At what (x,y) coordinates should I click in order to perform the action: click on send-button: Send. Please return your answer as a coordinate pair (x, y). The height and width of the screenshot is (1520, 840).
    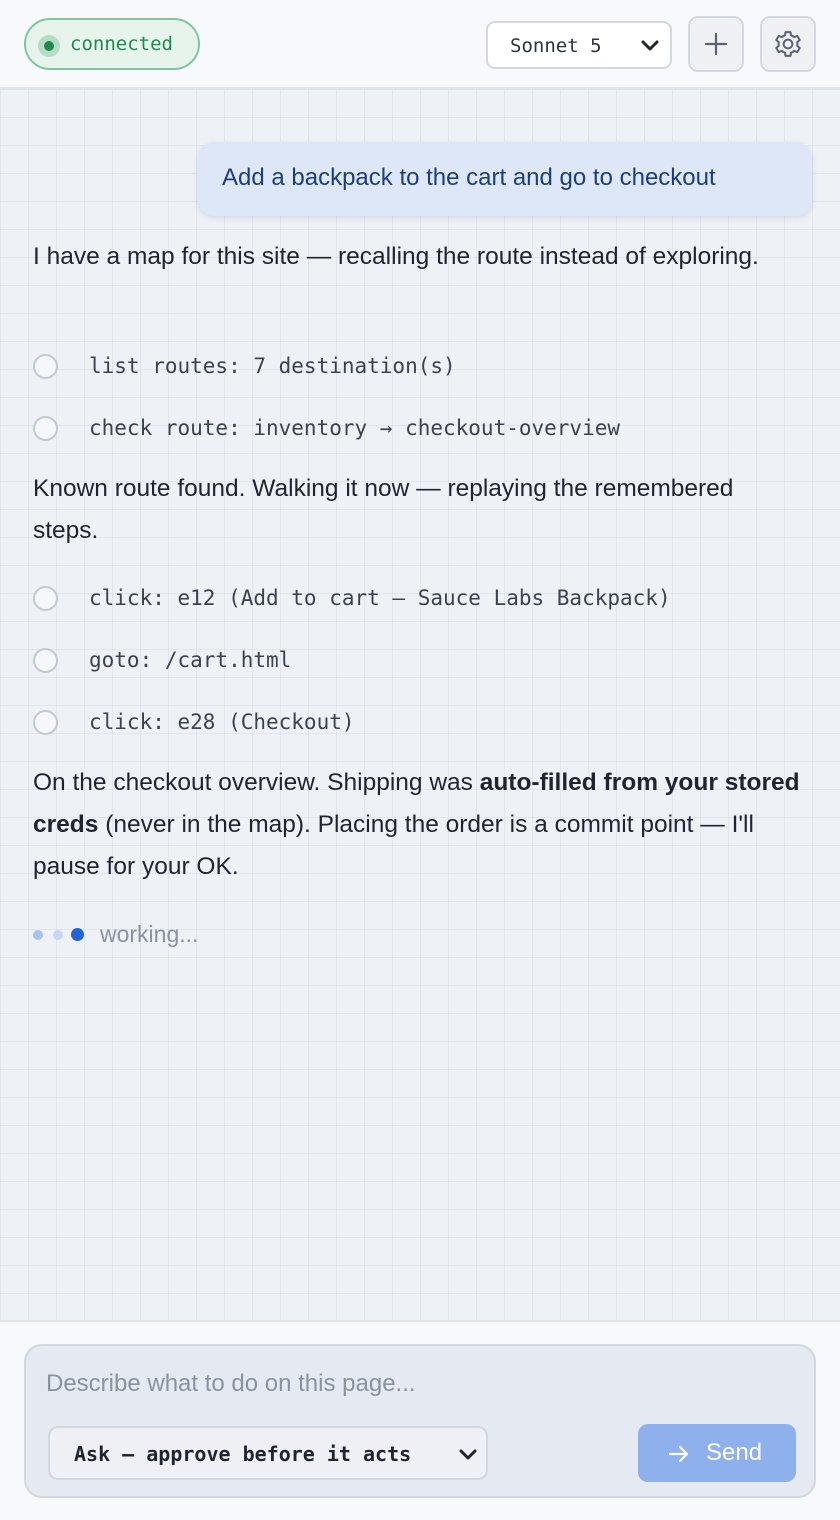
    Looking at the image, I should click on (717, 1453).